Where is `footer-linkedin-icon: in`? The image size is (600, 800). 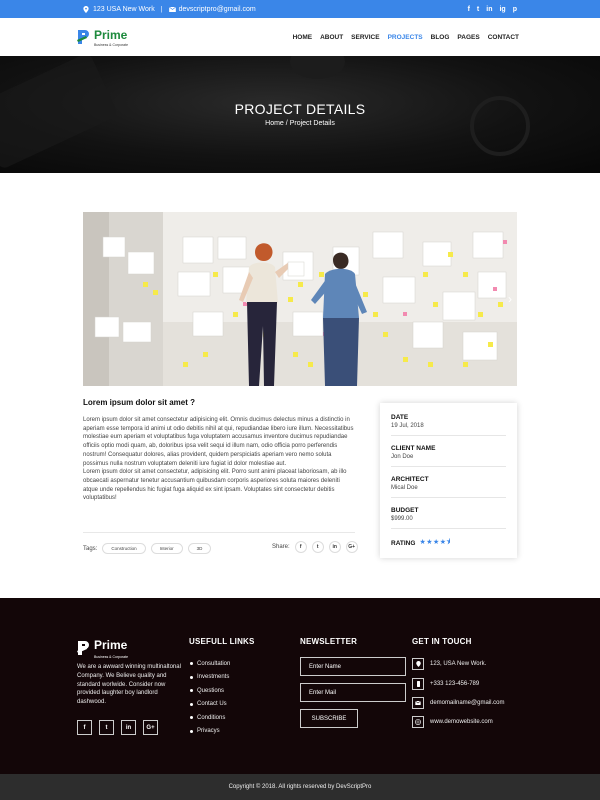
footer-linkedin-icon: in is located at coordinates (128, 727).